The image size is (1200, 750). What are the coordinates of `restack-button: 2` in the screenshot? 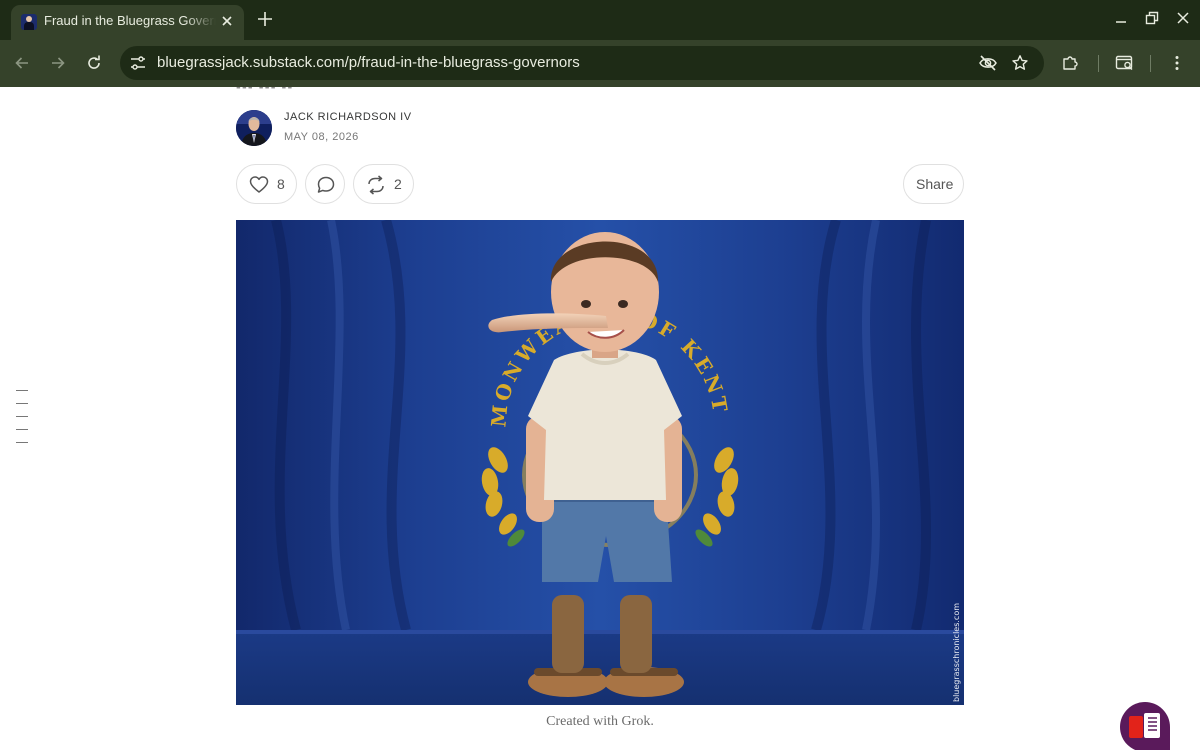 It's located at (383, 184).